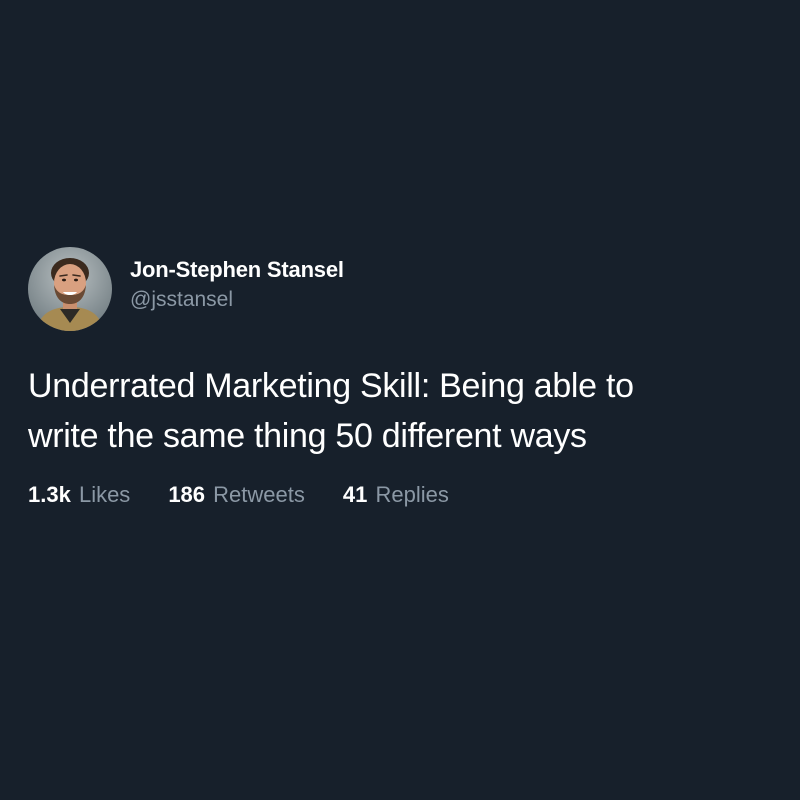 The height and width of the screenshot is (800, 800). I want to click on replies-stat: 41 Replies, so click(396, 495).